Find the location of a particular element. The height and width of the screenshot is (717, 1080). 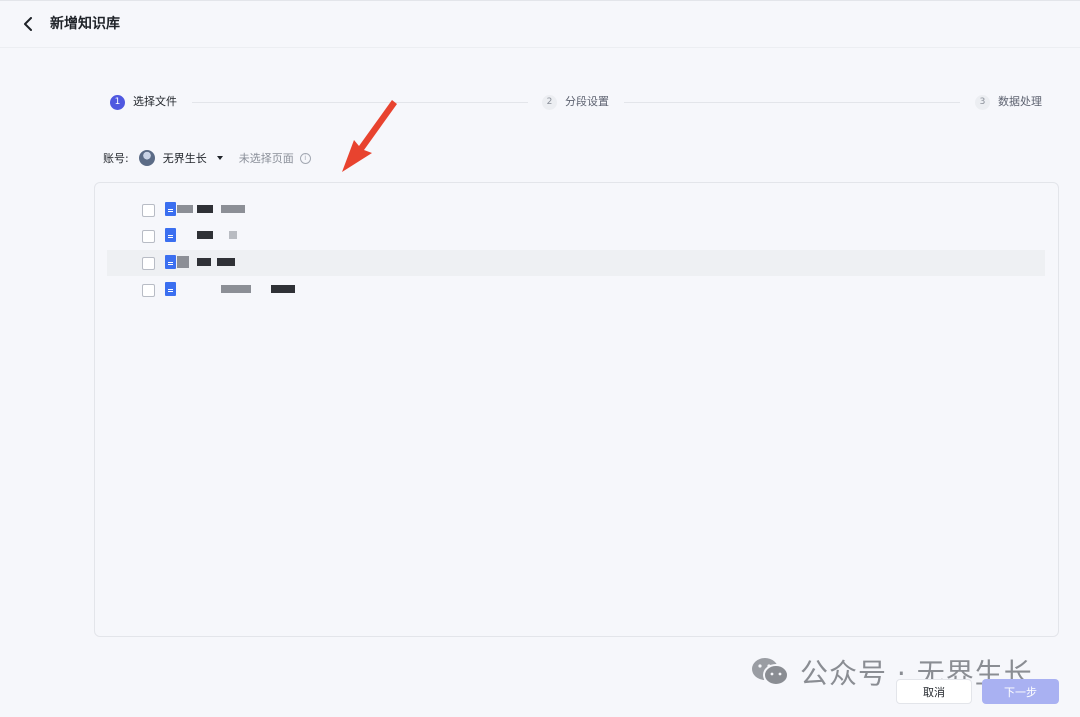

info-icon: i is located at coordinates (305, 158).